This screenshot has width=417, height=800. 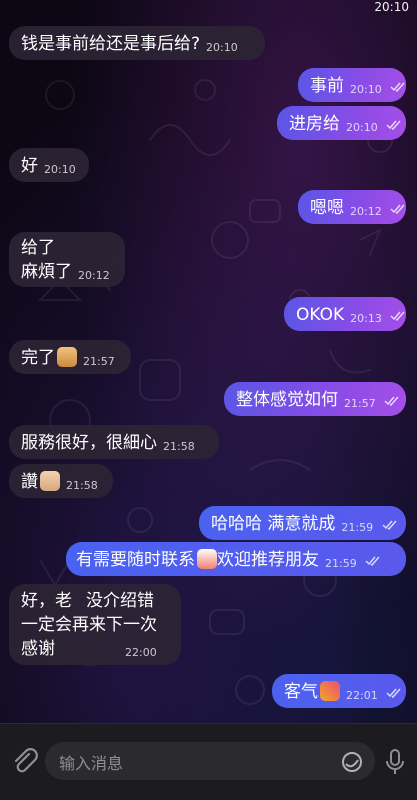 What do you see at coordinates (29, 482) in the screenshot?
I see `message-text: 讚` at bounding box center [29, 482].